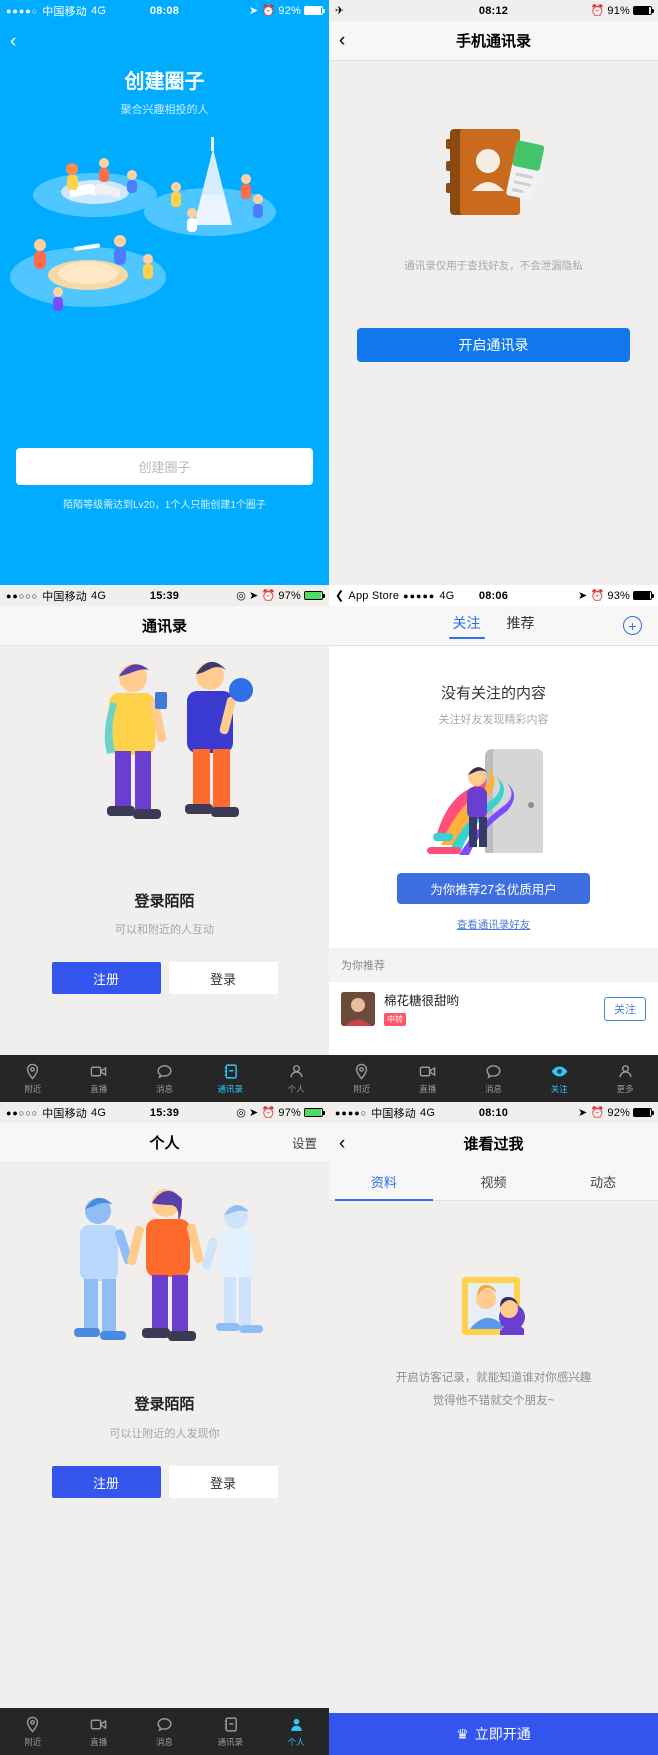 This screenshot has width=658, height=1755. What do you see at coordinates (603, 1181) in the screenshot?
I see `tab-moments: 动态` at bounding box center [603, 1181].